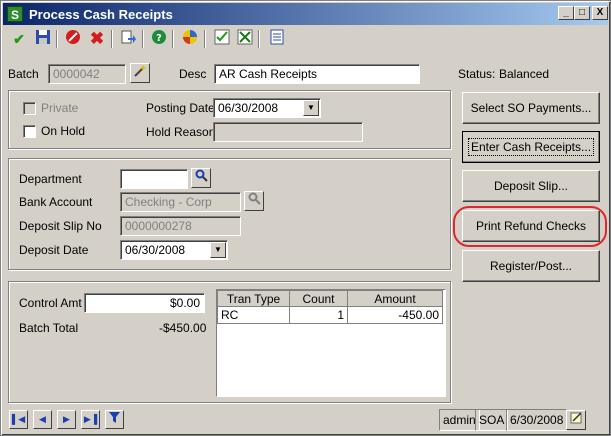 Image resolution: width=611 pixels, height=436 pixels. Describe the element at coordinates (524, 74) in the screenshot. I see `status-value: Balanced` at that location.